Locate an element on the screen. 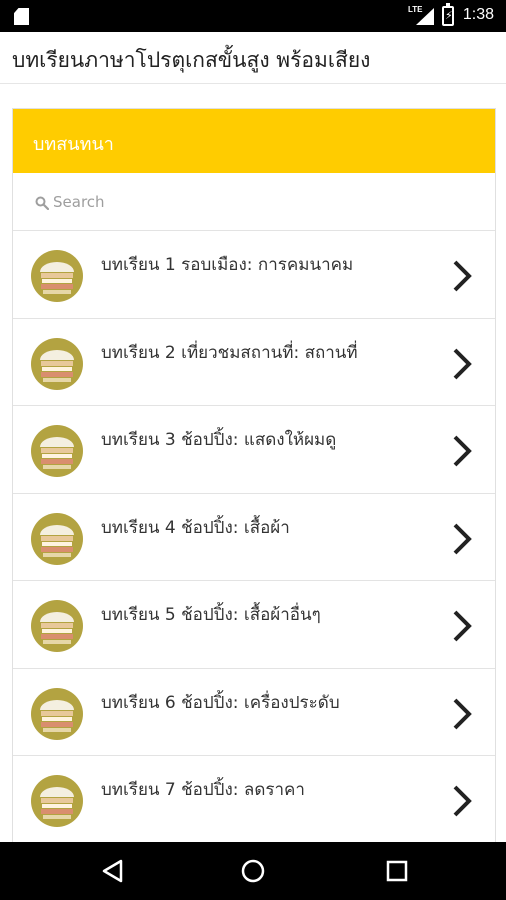 The height and width of the screenshot is (900, 506). lesson-item: บทเรียน 3 ช้อปปิ้ง: แสดงให้ผมดู is located at coordinates (254, 450).